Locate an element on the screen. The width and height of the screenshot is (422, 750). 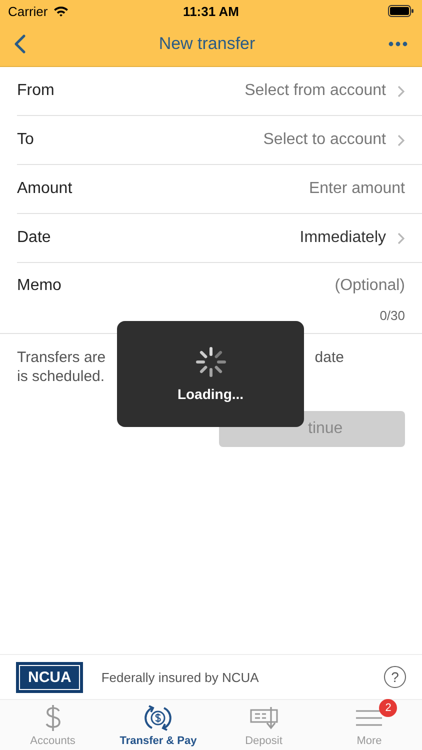
menu-icon is located at coordinates (369, 718).